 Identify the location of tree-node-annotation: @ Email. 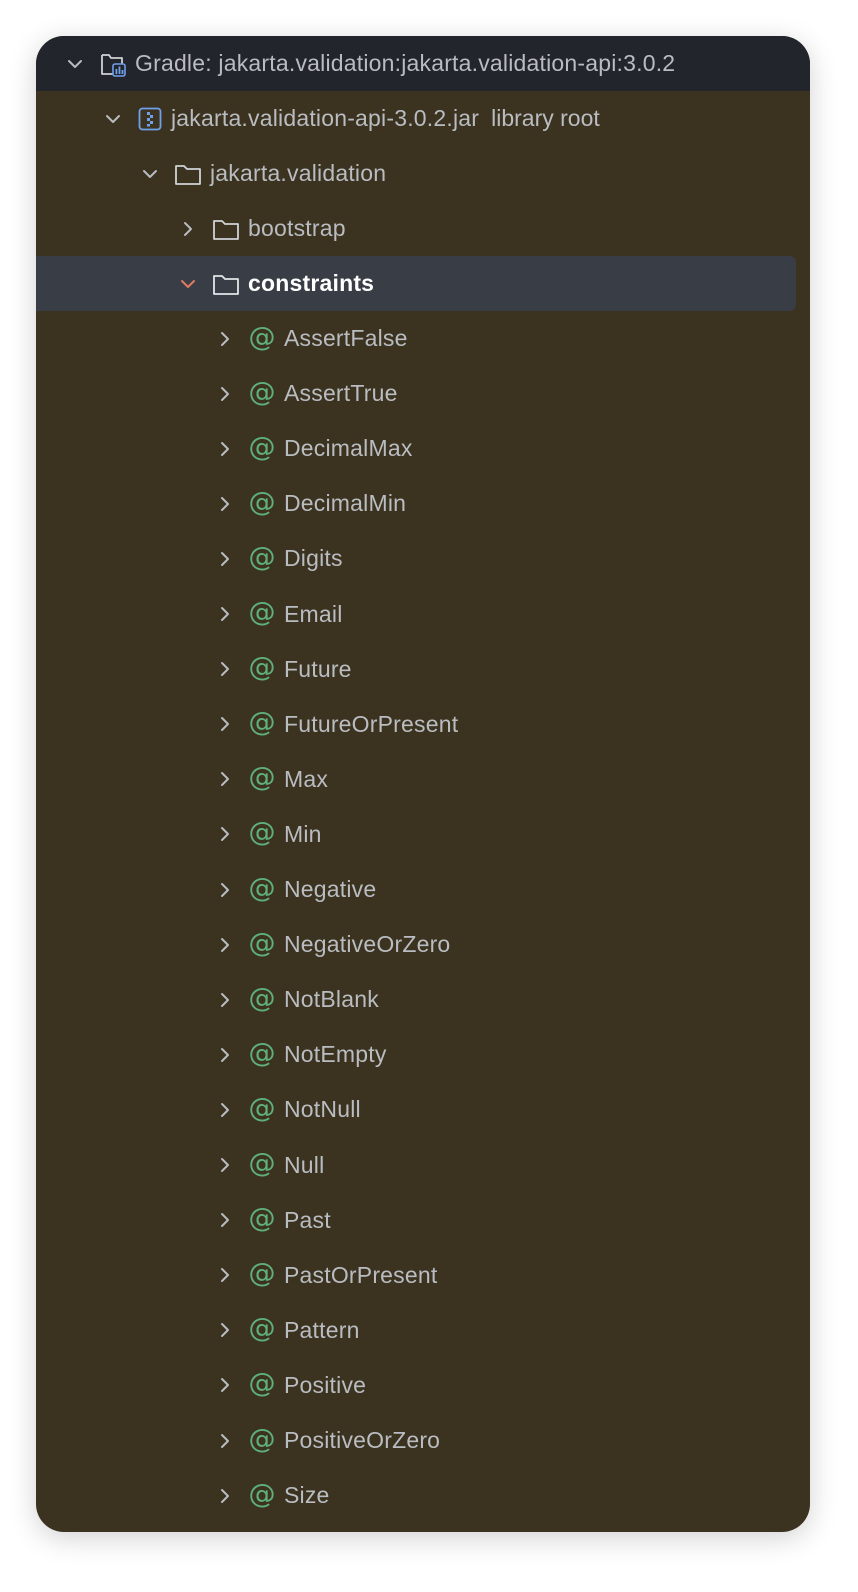
(423, 614).